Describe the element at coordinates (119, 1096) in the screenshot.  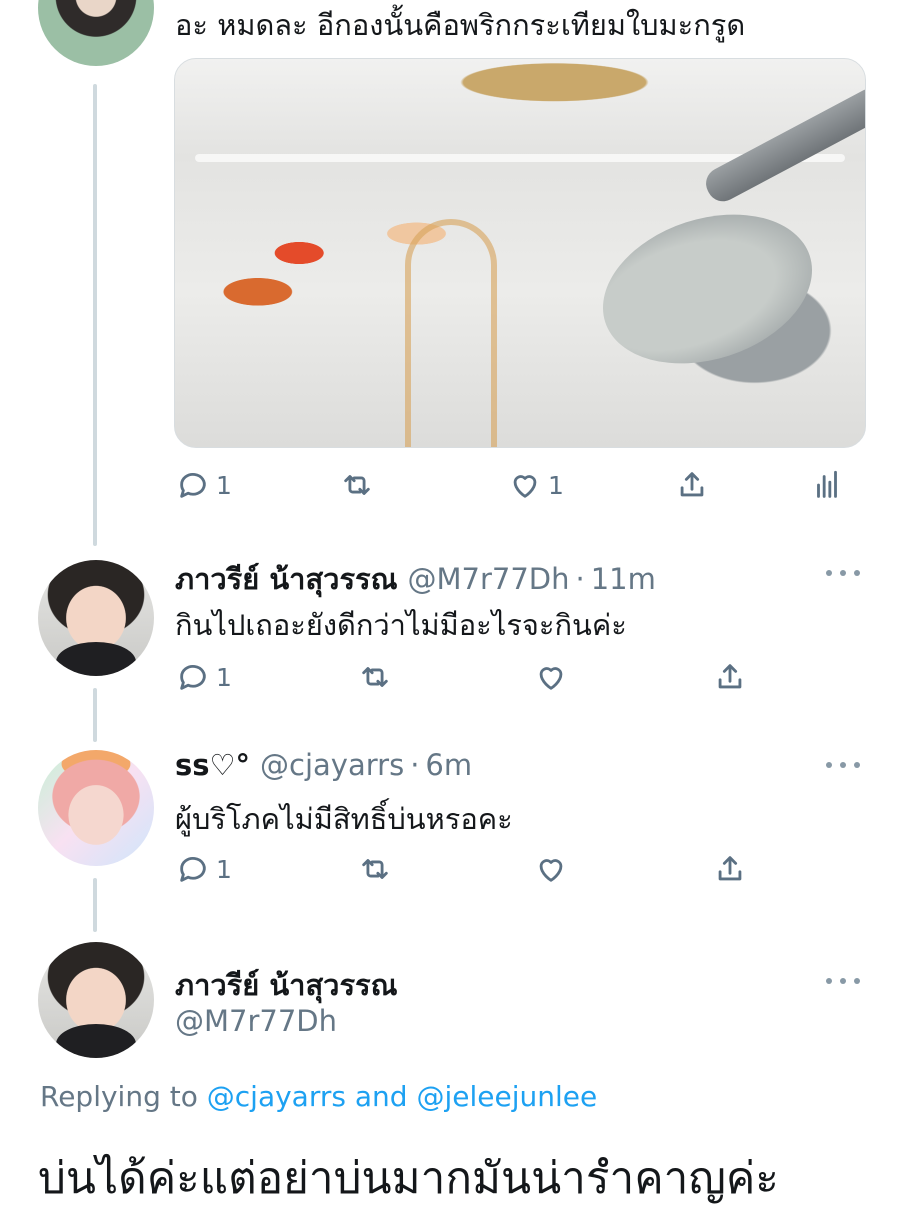
I see `replying-to-label: Replying to` at that location.